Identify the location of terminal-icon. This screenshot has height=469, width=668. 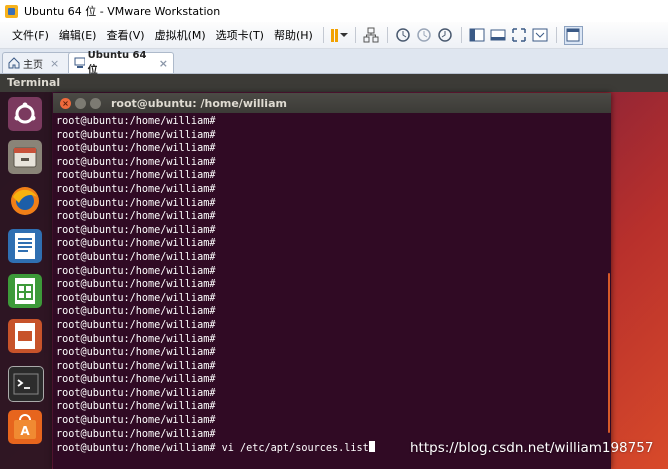
(26, 384).